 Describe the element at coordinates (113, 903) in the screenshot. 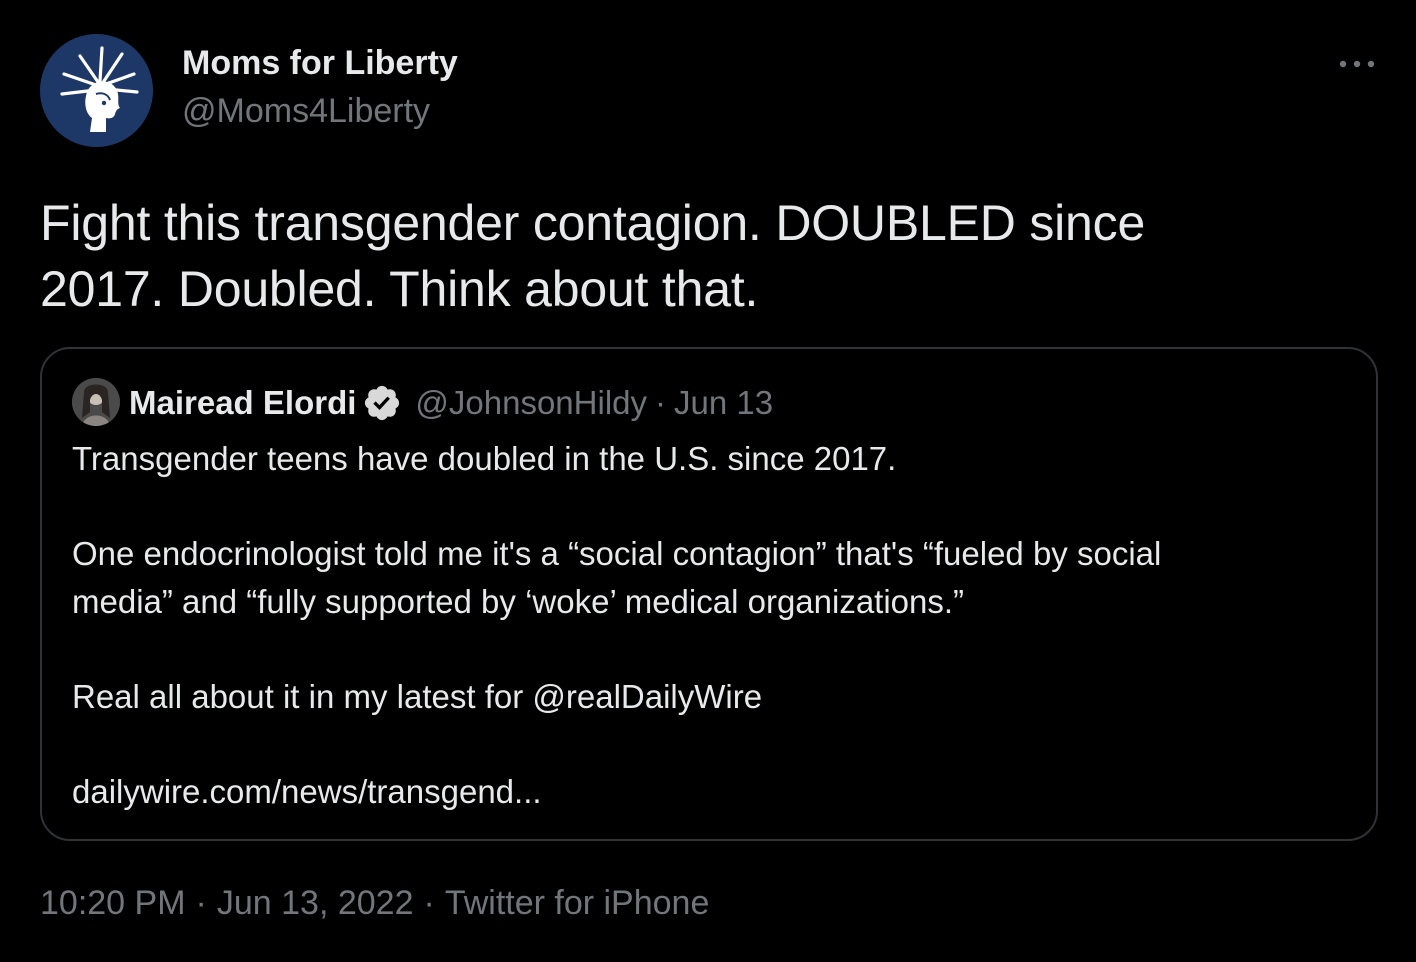

I see `tweet-time: 10:20 PM` at that location.